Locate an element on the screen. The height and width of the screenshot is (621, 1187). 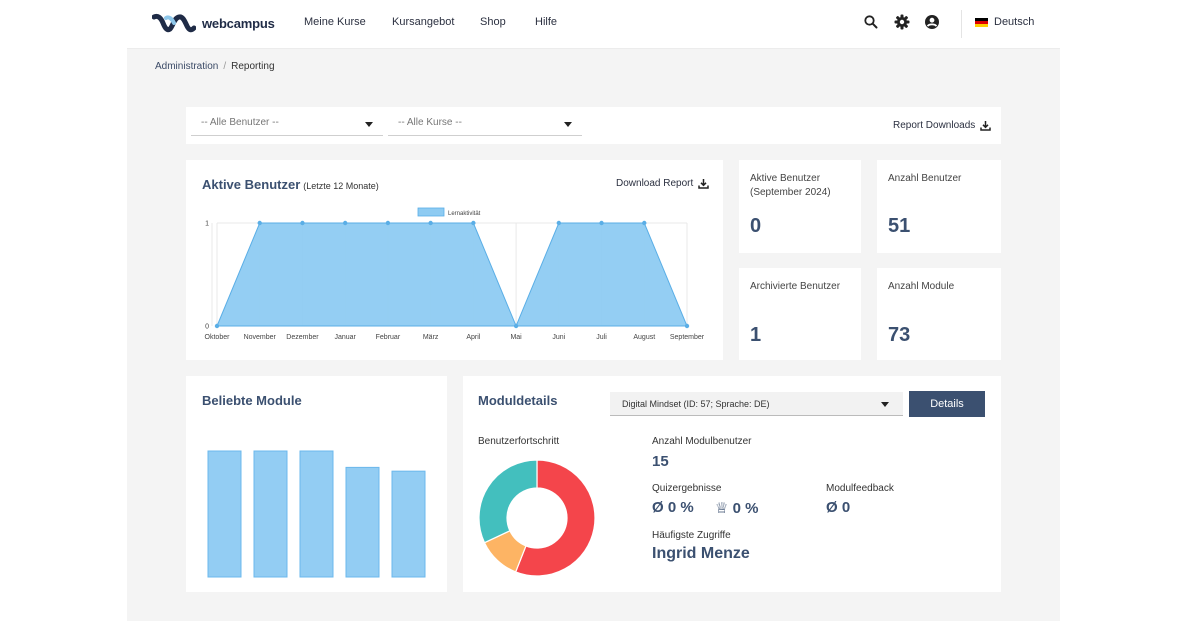
language-selector: Deutsch is located at coordinates (1004, 22).